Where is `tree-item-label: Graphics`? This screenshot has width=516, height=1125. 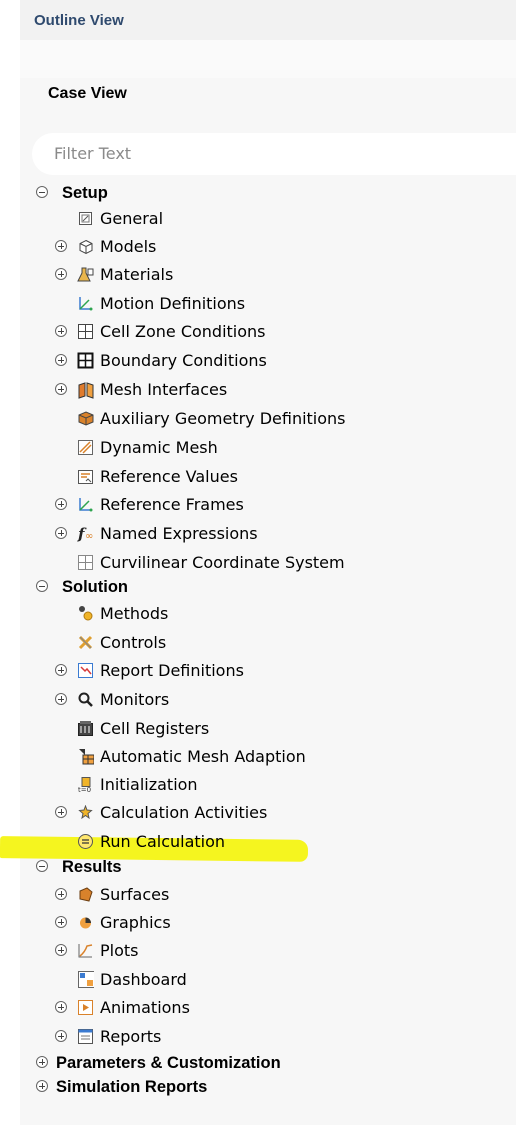 tree-item-label: Graphics is located at coordinates (135, 922).